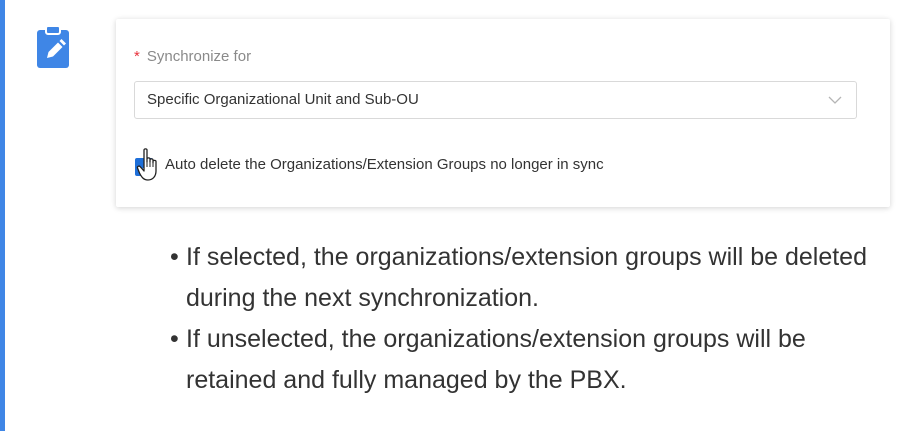  I want to click on note-accent-bar, so click(2, 215).